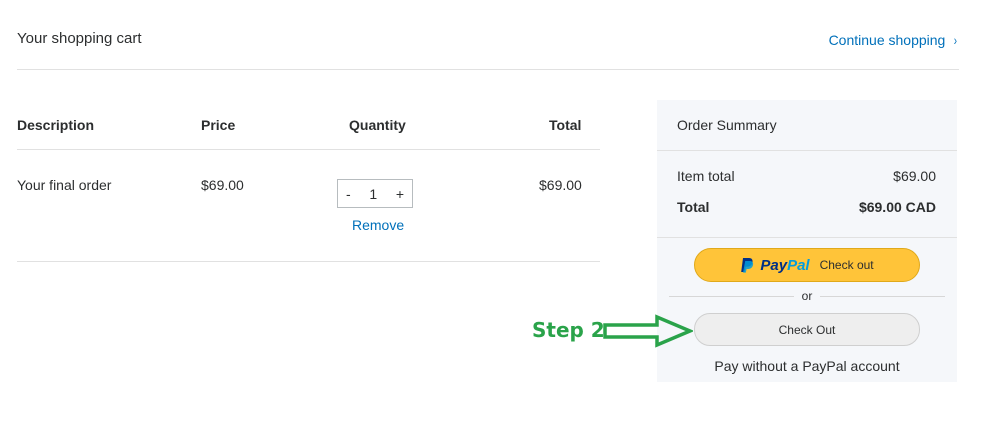  Describe the element at coordinates (377, 125) in the screenshot. I see `column-header-quantity: Quantity` at that location.